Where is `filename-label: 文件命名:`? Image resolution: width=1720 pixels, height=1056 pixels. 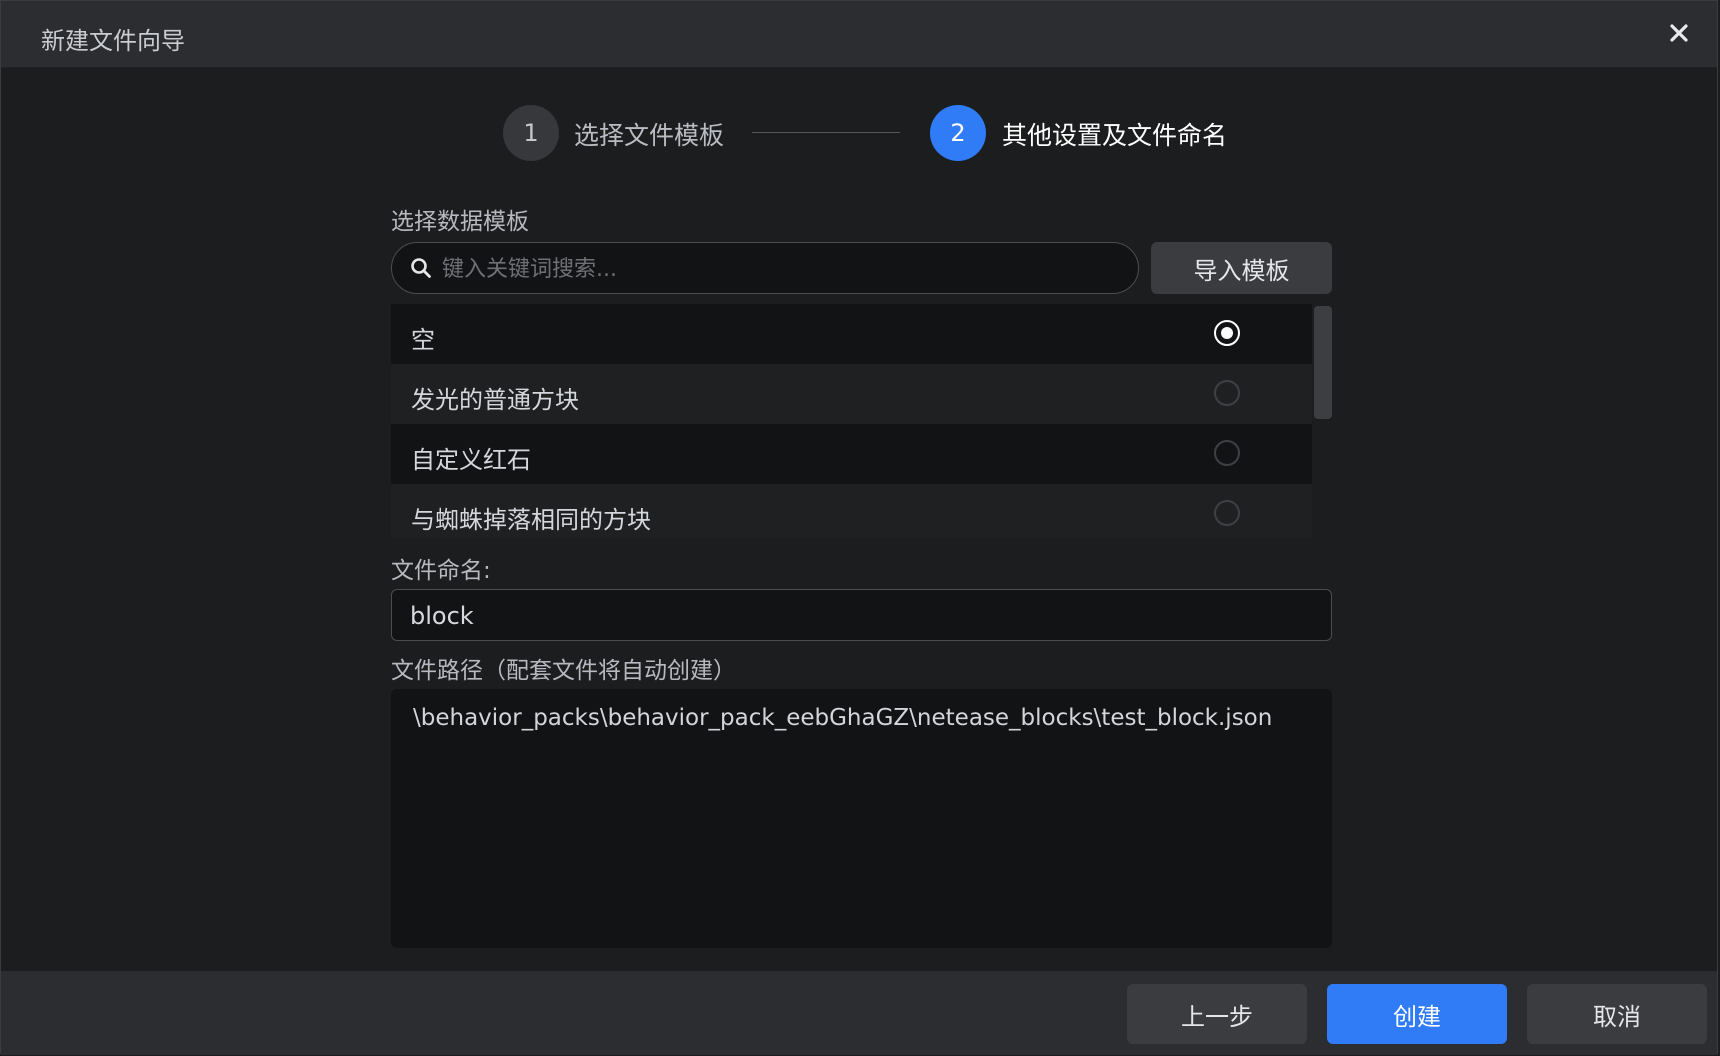 filename-label: 文件命名: is located at coordinates (441, 571).